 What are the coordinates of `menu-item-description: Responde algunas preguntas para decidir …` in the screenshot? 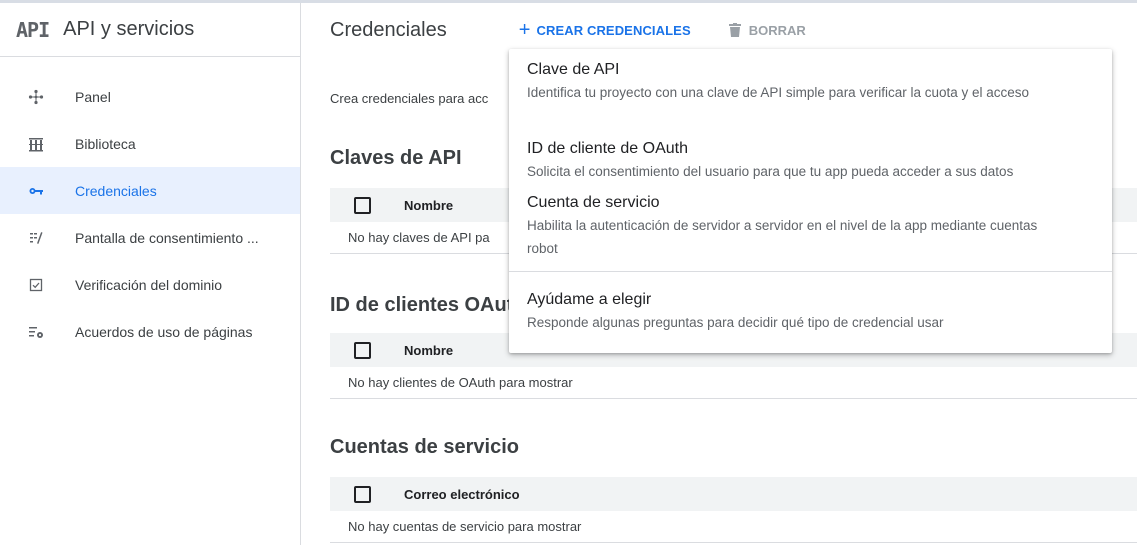 It's located at (735, 322).